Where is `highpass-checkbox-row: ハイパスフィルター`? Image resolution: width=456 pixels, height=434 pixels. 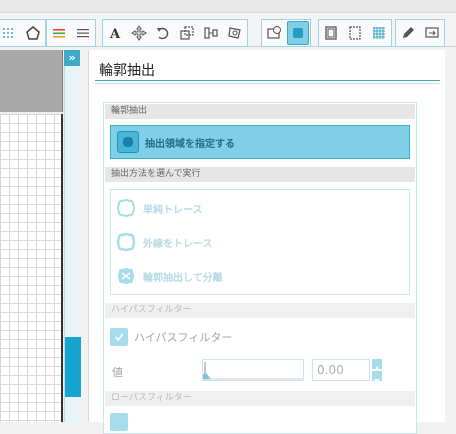 highpass-checkbox-row: ハイパスフィルター is located at coordinates (171, 337).